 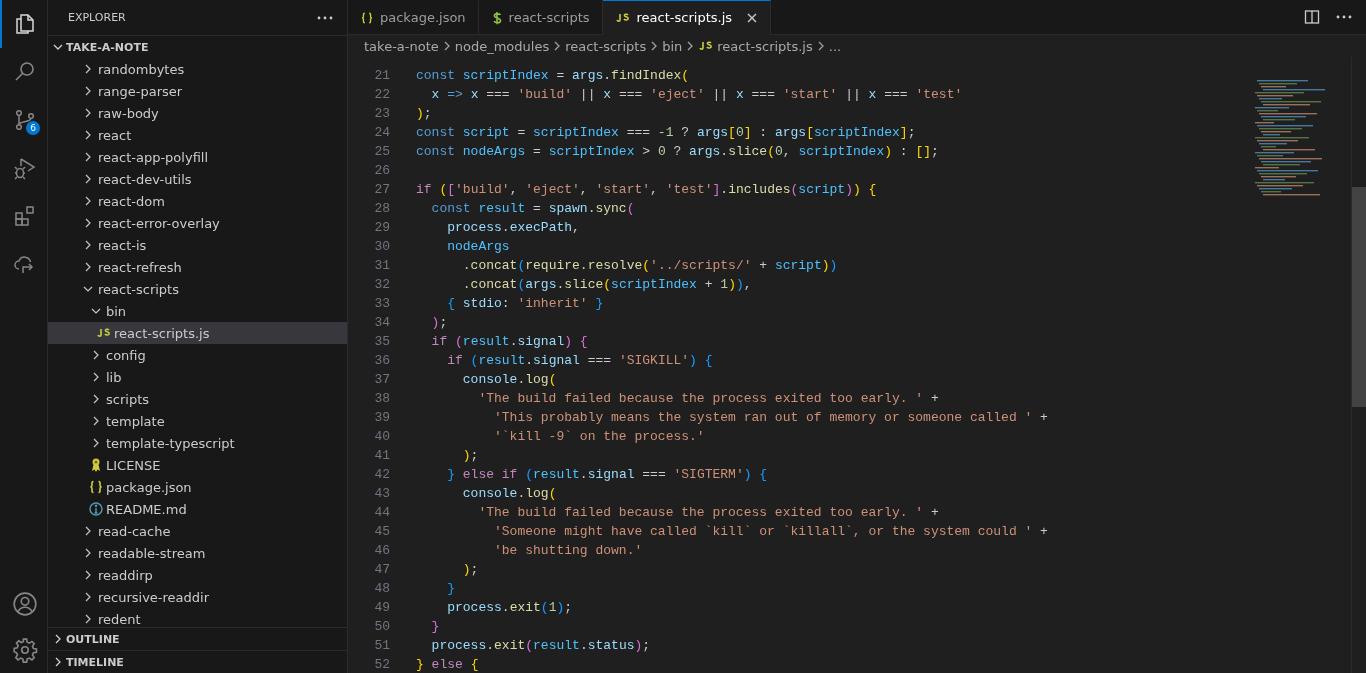 What do you see at coordinates (820, 46) in the screenshot?
I see `chevron-icon` at bounding box center [820, 46].